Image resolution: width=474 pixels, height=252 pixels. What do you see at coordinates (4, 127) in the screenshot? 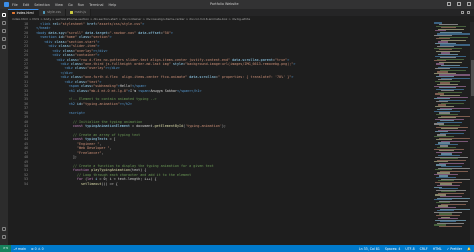
I see `activity-bar` at bounding box center [4, 127].